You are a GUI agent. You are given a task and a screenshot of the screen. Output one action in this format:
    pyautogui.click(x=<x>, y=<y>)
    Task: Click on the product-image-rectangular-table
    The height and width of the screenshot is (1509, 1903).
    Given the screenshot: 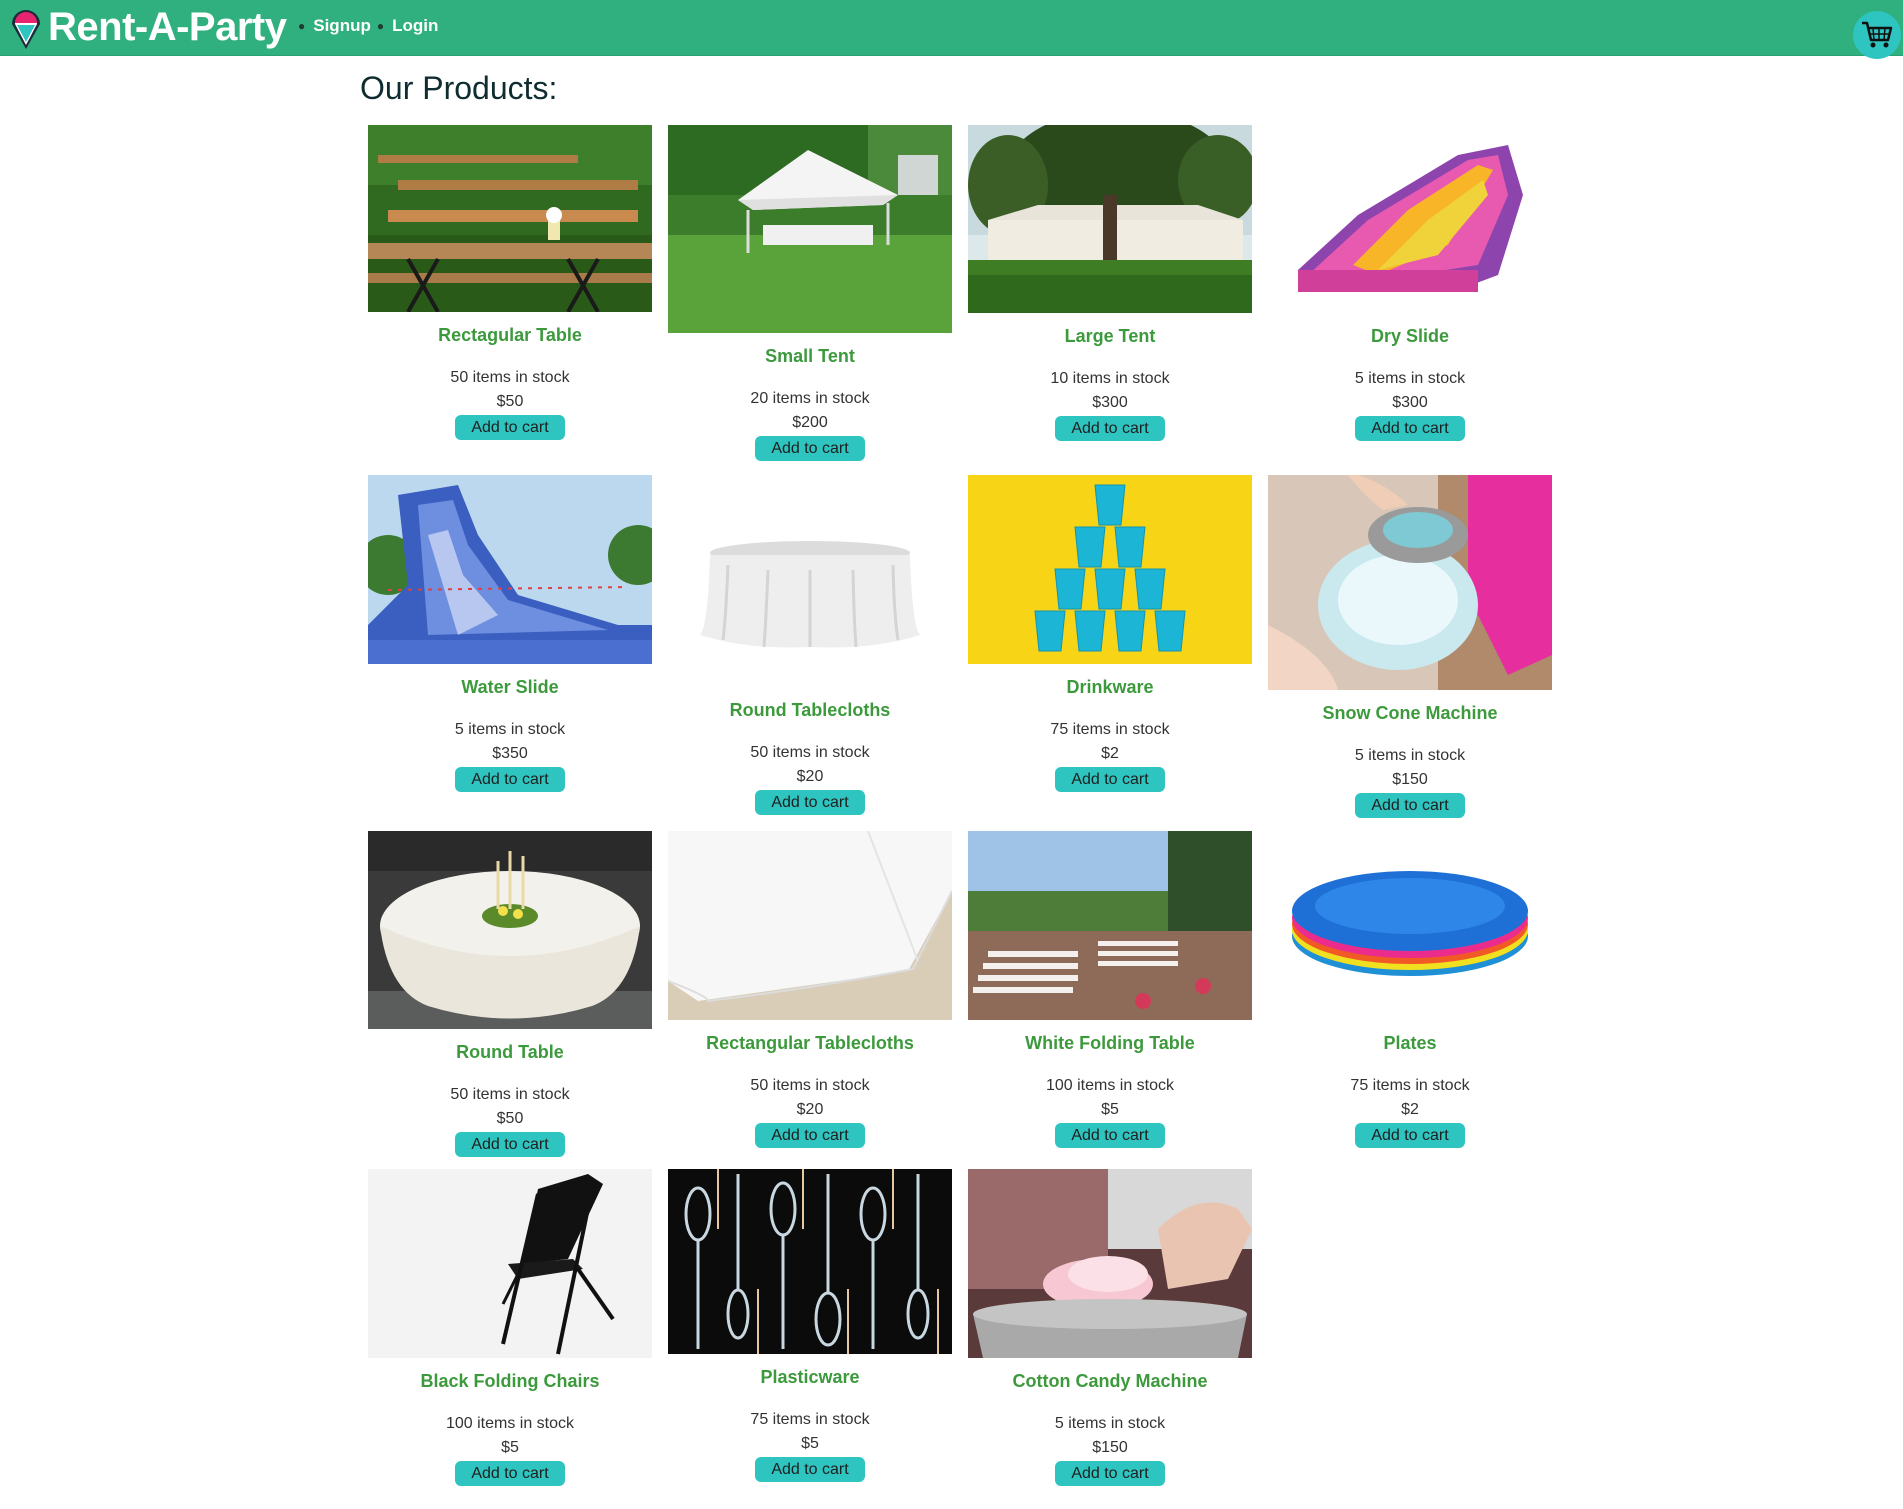 What is the action you would take?
    pyautogui.click(x=510, y=218)
    